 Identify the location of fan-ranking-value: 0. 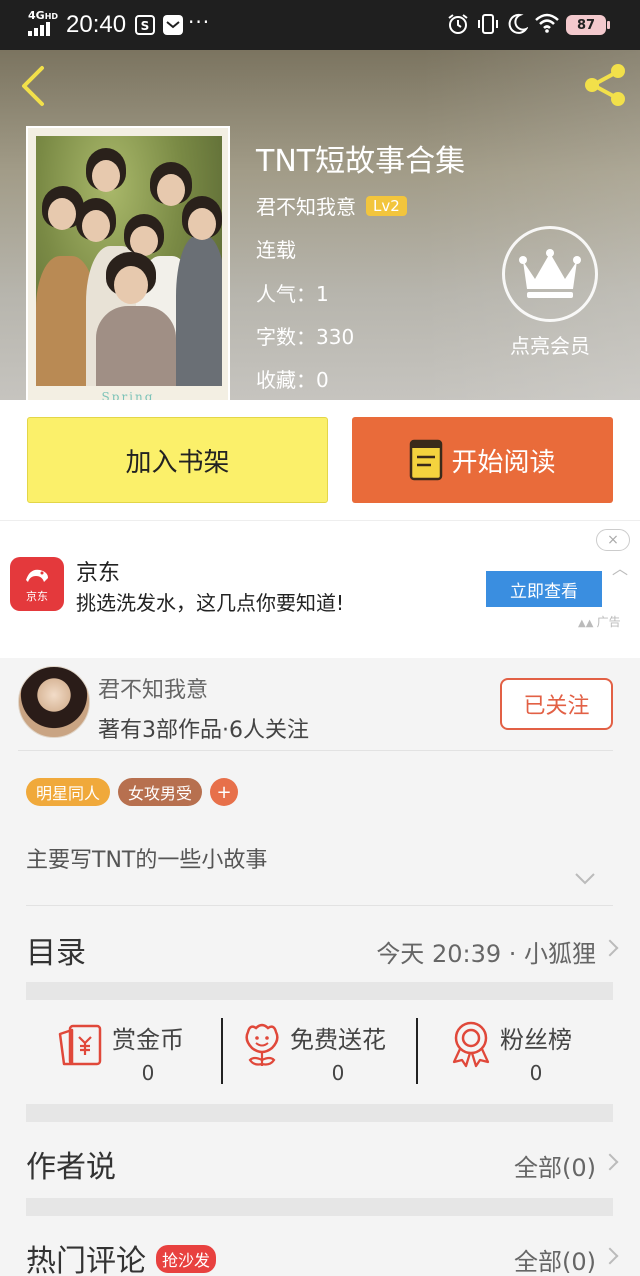
(536, 1073).